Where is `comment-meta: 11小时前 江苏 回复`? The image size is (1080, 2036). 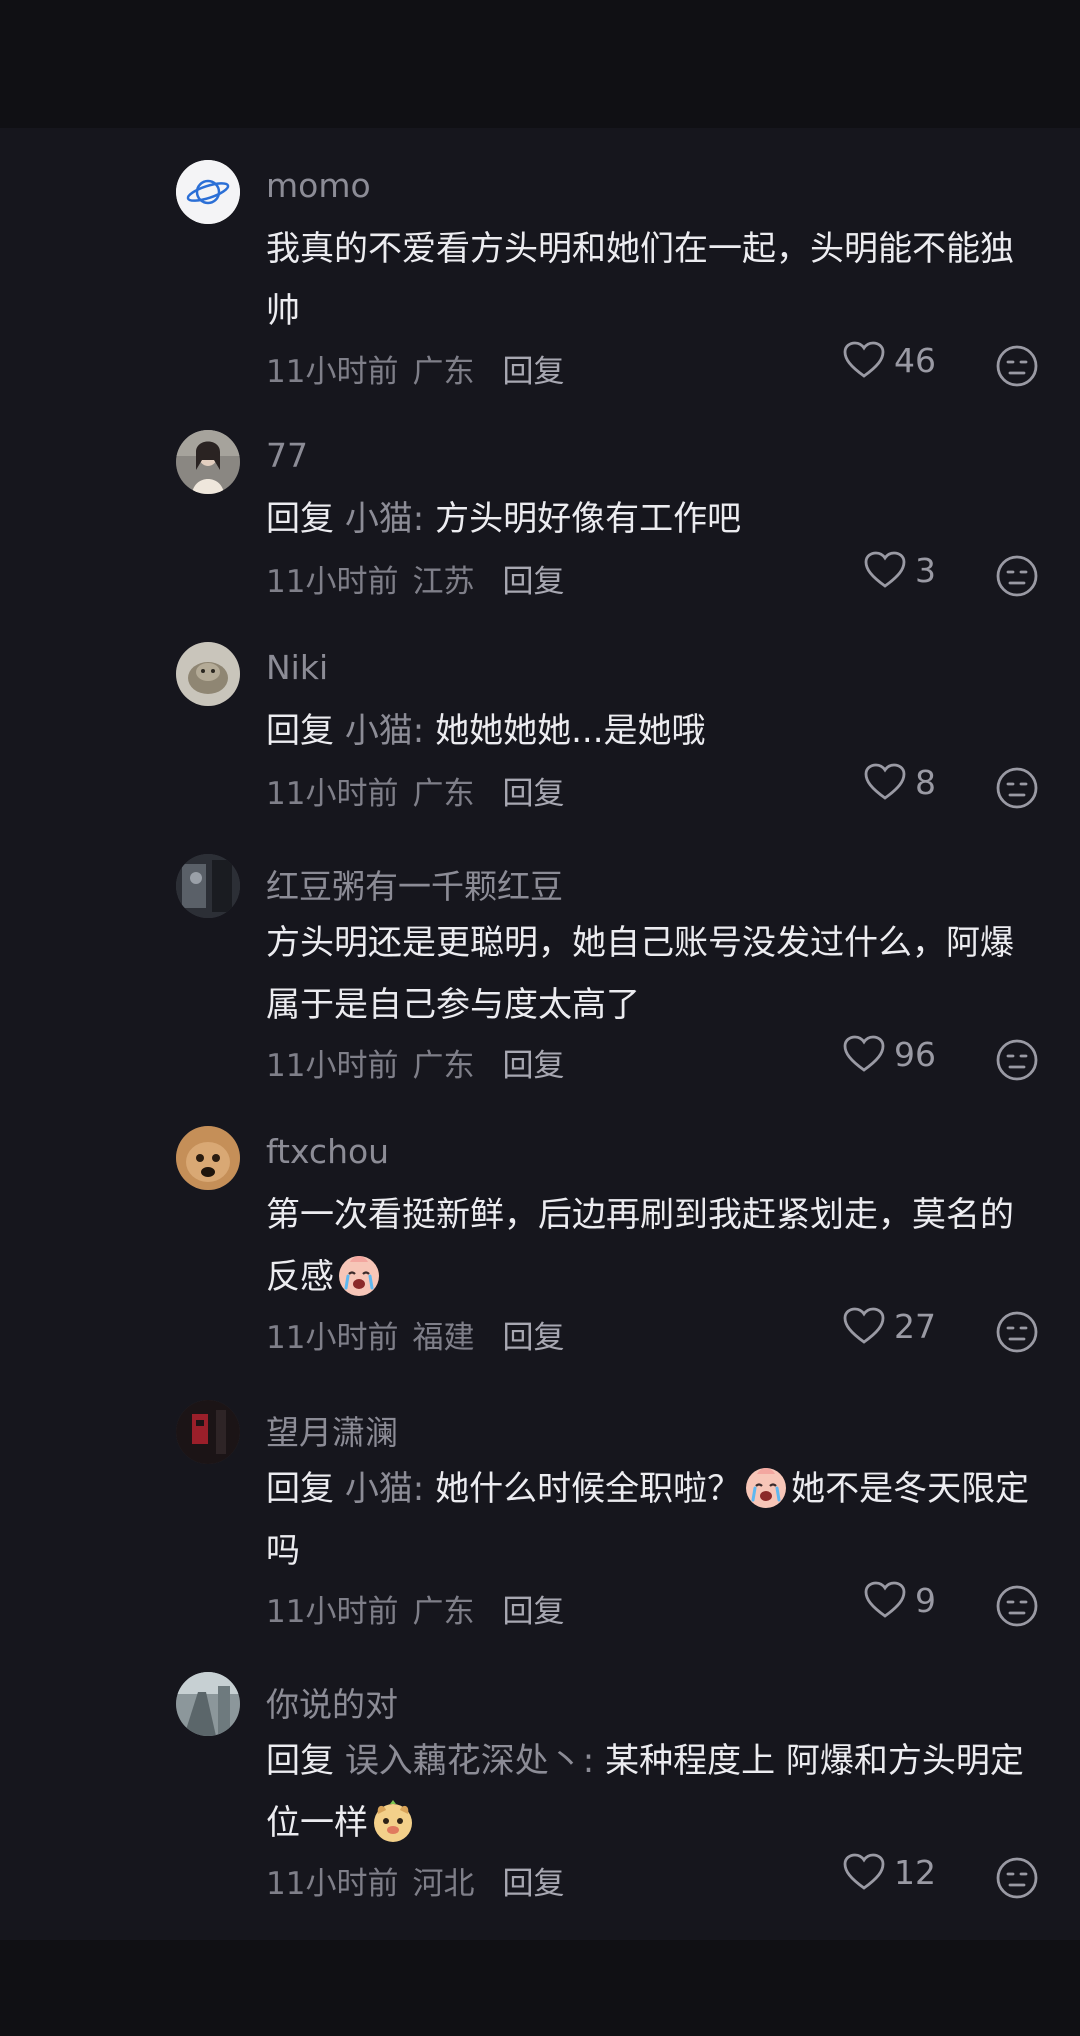
comment-meta: 11小时前 江苏 回复 is located at coordinates (422, 578).